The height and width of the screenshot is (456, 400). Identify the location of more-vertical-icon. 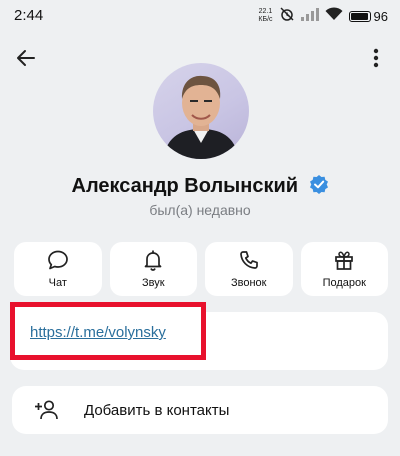
(376, 58).